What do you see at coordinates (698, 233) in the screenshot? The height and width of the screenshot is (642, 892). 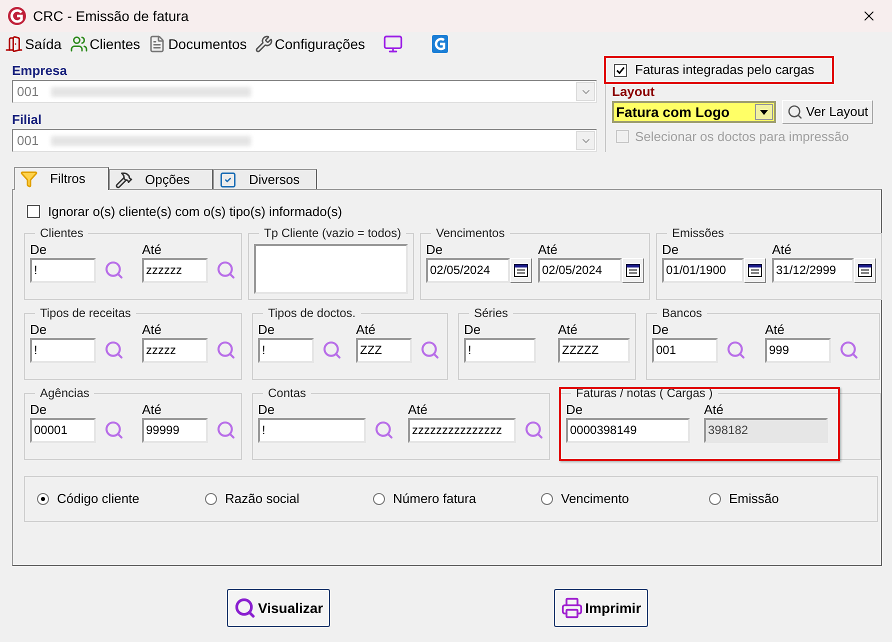 I see `group-title: Emissões` at bounding box center [698, 233].